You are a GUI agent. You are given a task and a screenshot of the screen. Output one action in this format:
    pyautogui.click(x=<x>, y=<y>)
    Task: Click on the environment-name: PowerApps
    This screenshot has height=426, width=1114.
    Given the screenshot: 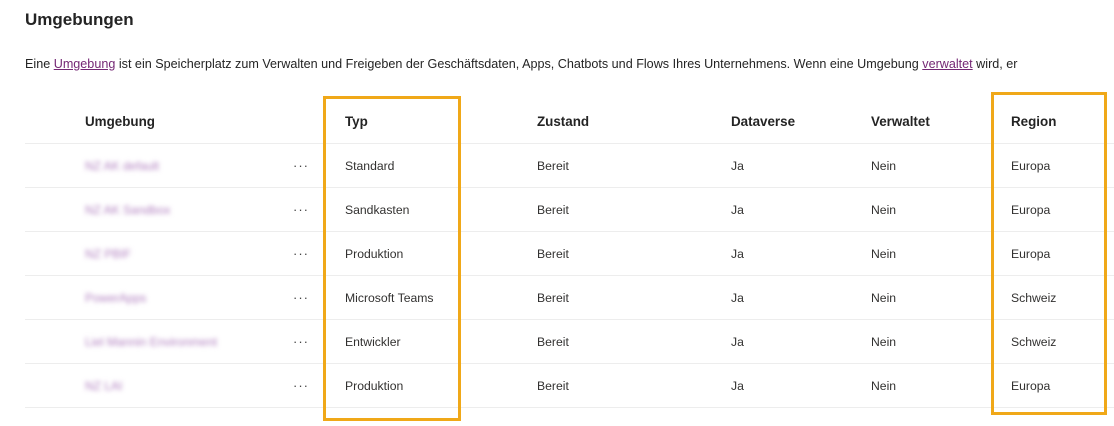 What is the action you would take?
    pyautogui.click(x=115, y=298)
    